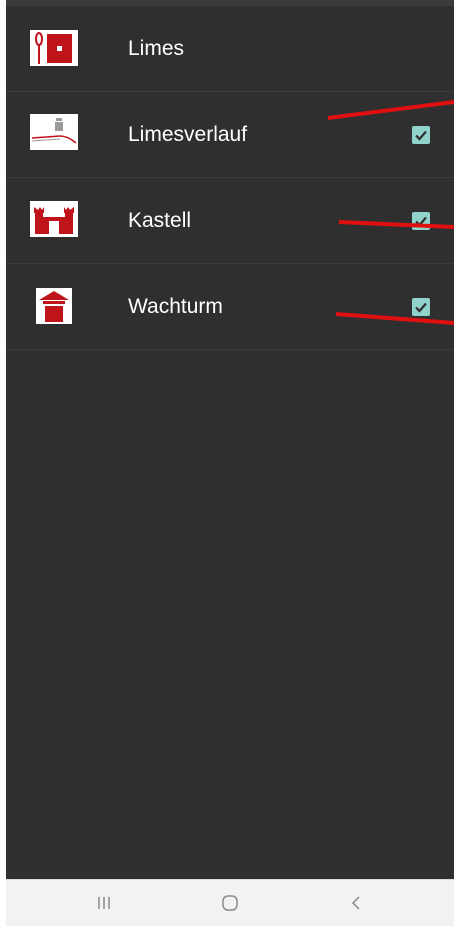 The image size is (454, 926). What do you see at coordinates (160, 220) in the screenshot?
I see `layer-label-kastell: Kastell` at bounding box center [160, 220].